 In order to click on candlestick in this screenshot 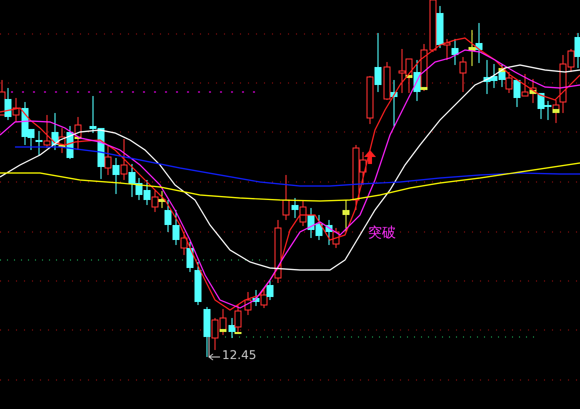, I will do `click(346, 217)`.